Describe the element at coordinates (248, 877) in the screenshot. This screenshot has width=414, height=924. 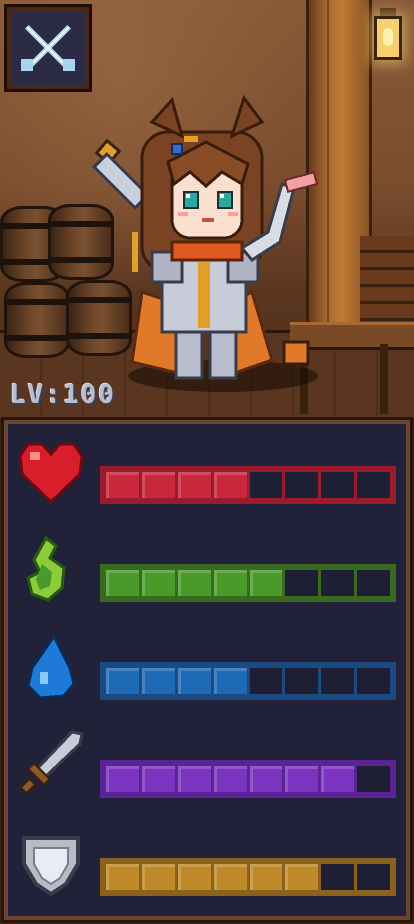
I see `defense-bar` at that location.